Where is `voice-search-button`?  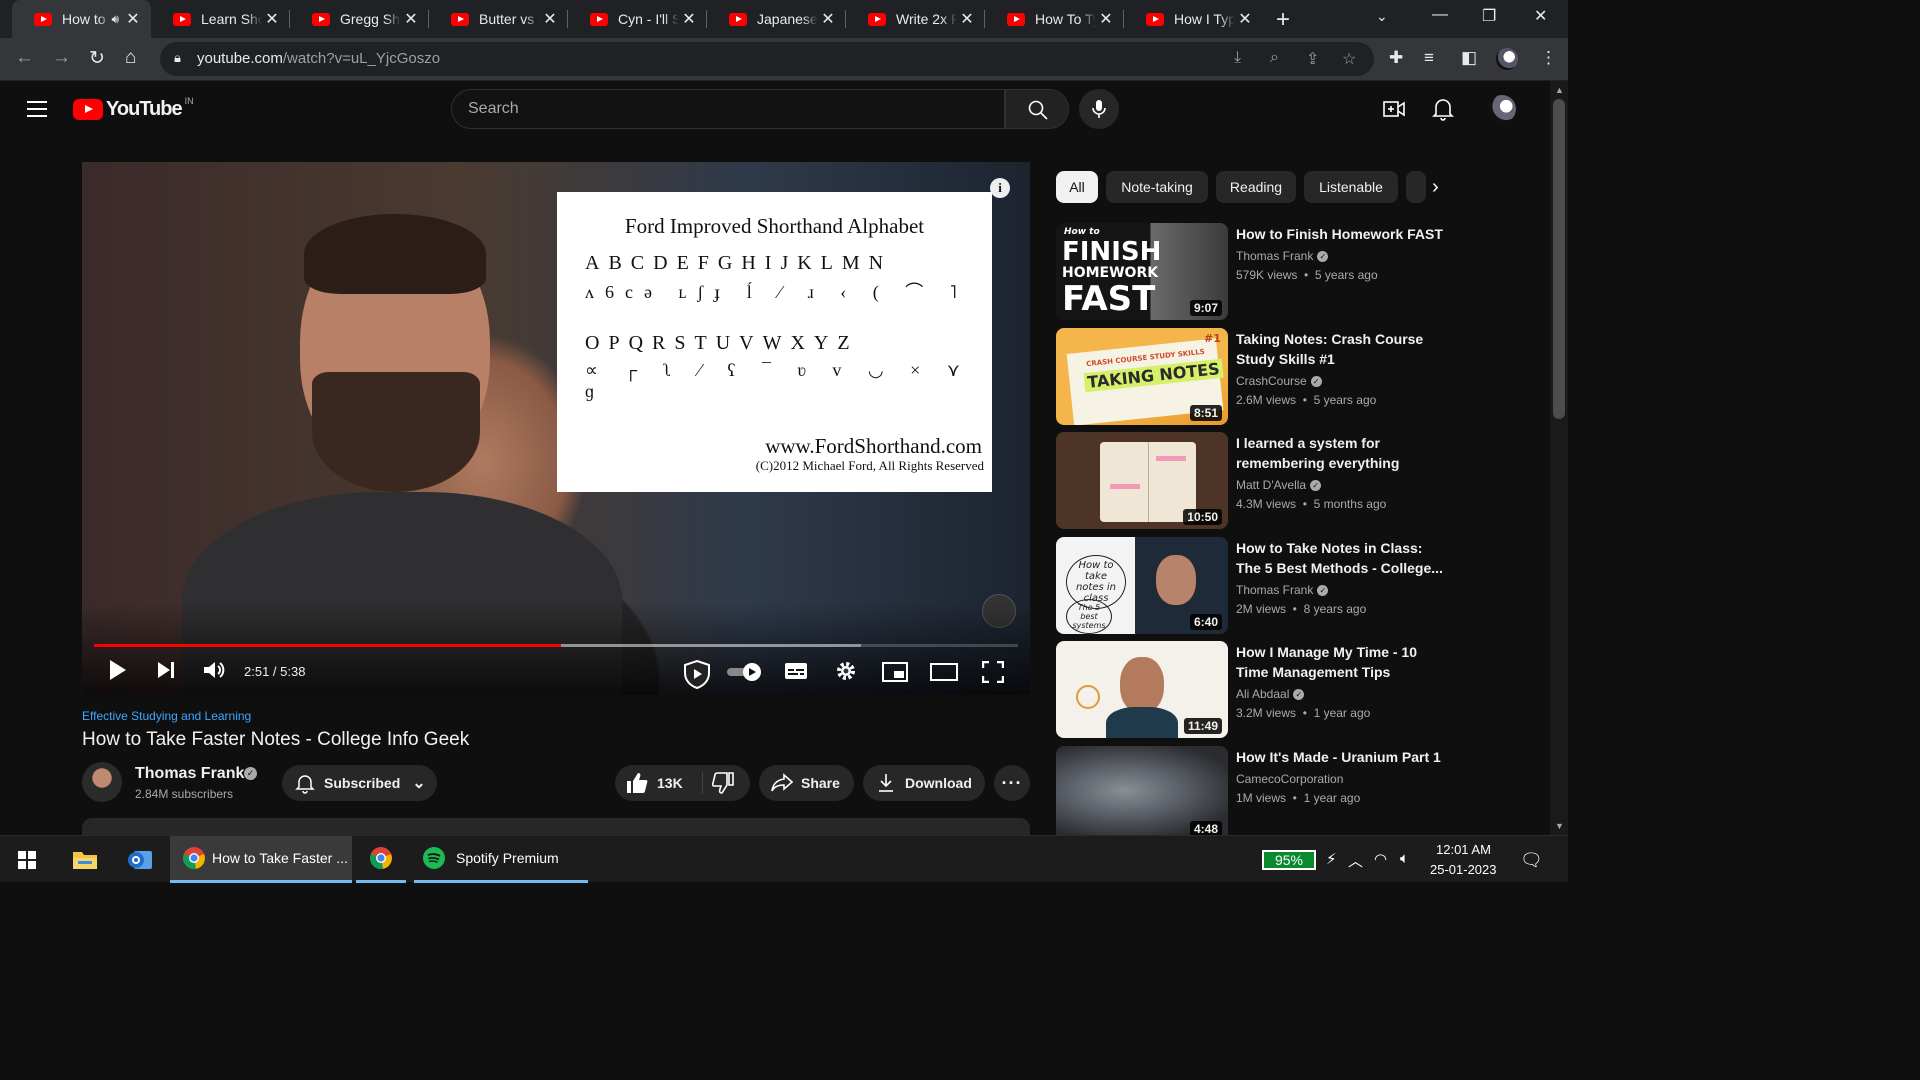
voice-search-button is located at coordinates (1099, 109).